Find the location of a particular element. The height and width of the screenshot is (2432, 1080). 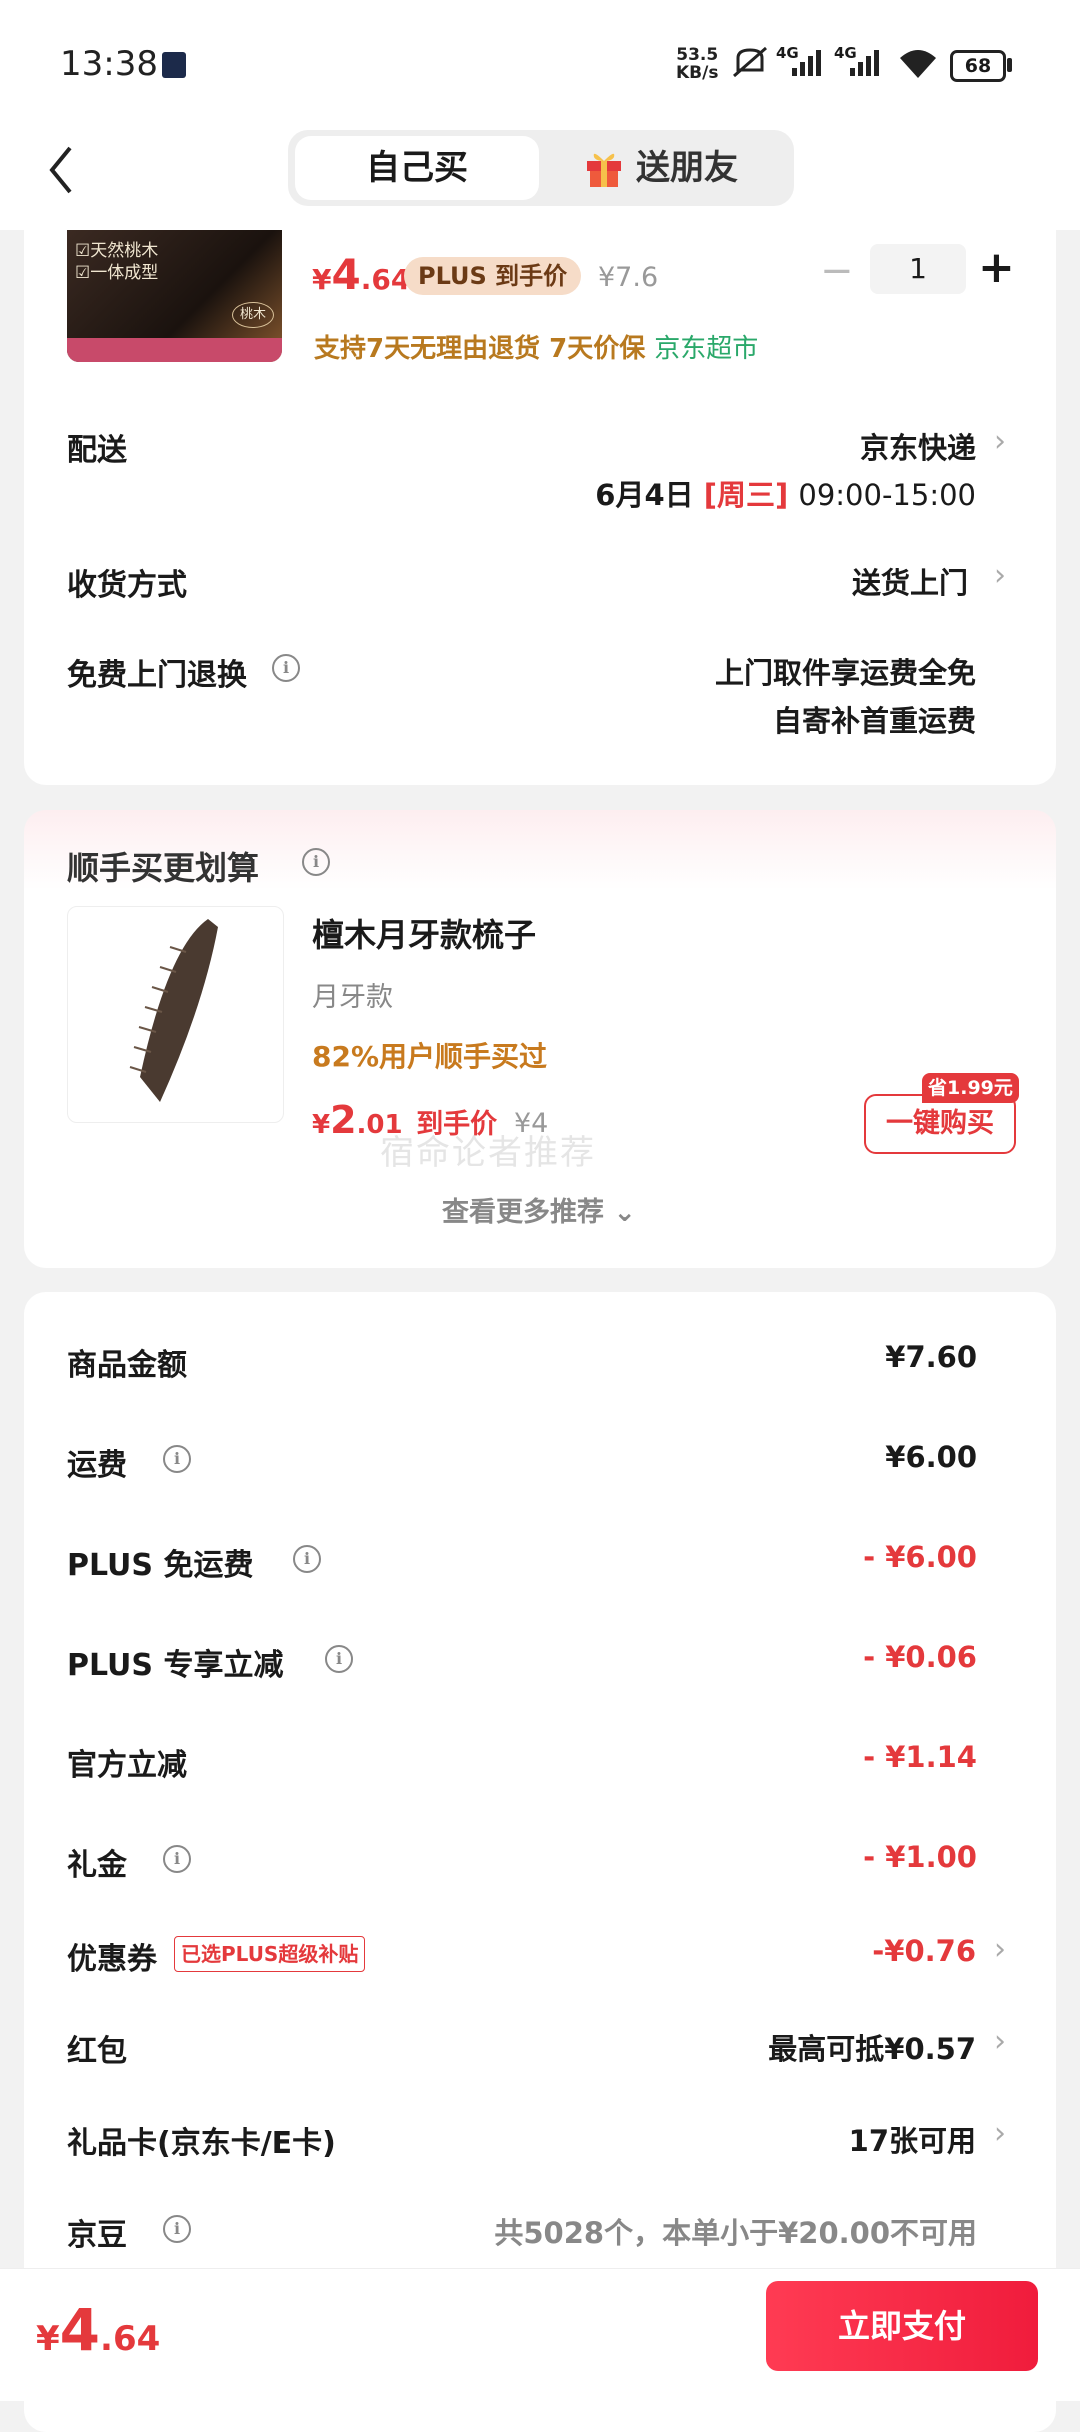

network-type-2: 4G is located at coordinates (845, 53).